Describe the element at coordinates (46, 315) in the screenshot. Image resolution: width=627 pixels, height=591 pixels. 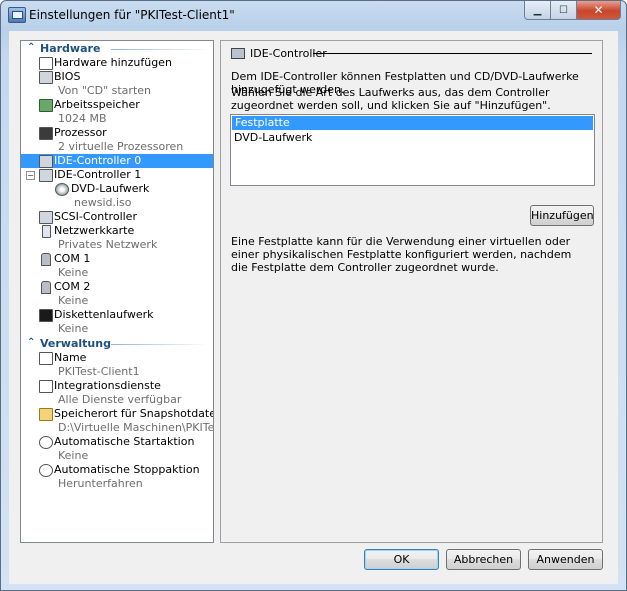
I see `floppy-drive-icon` at that location.